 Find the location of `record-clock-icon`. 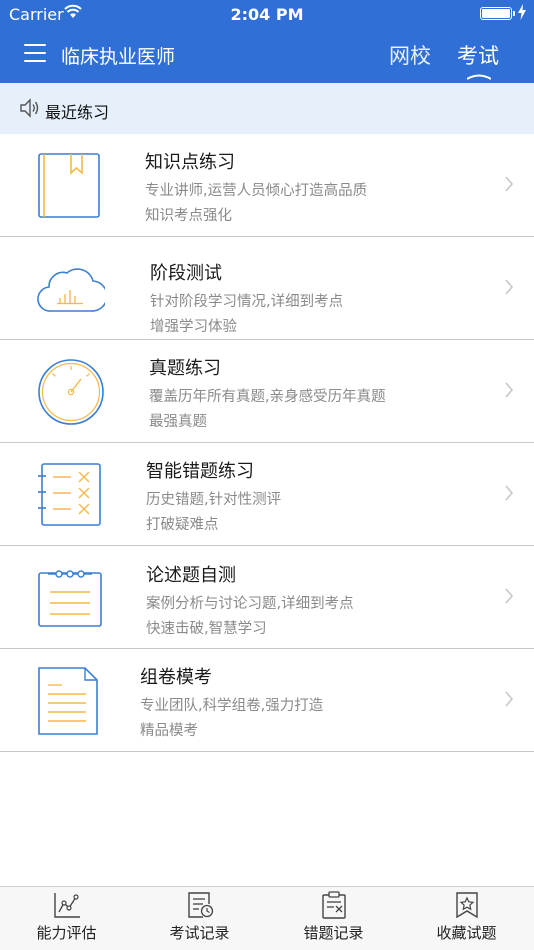

record-clock-icon is located at coordinates (201, 905).